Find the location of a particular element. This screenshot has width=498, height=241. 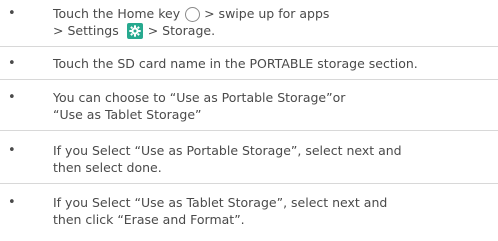

step-text: > Storage. is located at coordinates (181, 30).